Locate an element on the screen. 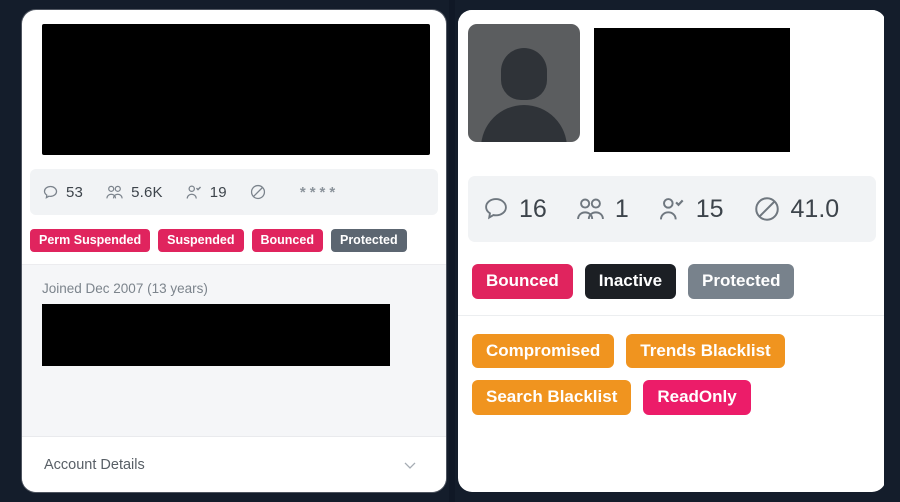  badge-perm-suspended: Perm Suspended is located at coordinates (90, 241).